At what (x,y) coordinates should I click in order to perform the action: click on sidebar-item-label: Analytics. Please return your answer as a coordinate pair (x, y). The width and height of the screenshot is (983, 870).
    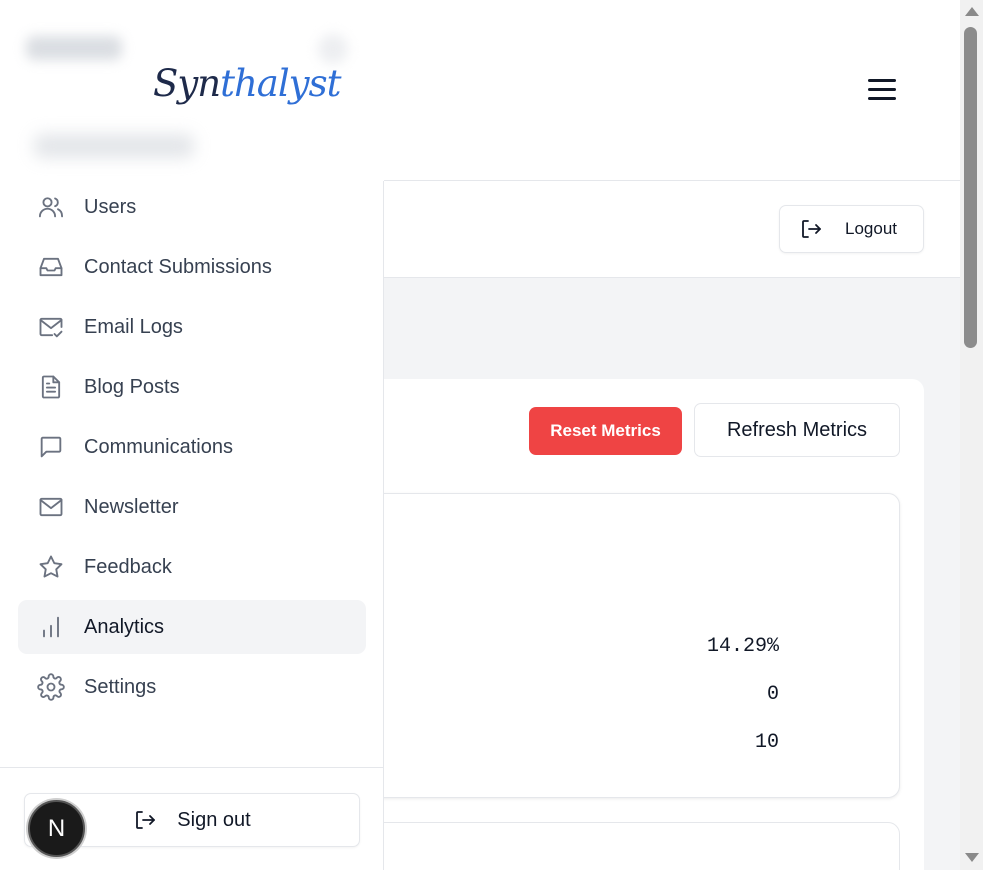
    Looking at the image, I should click on (124, 626).